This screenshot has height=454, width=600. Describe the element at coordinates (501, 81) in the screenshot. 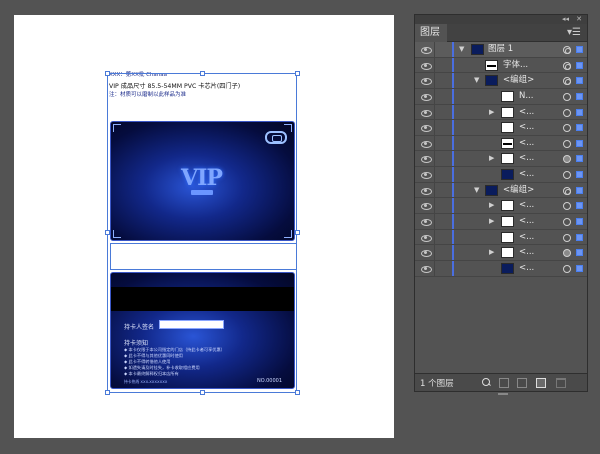

I see `layer-row: ▼ <编组>` at that location.